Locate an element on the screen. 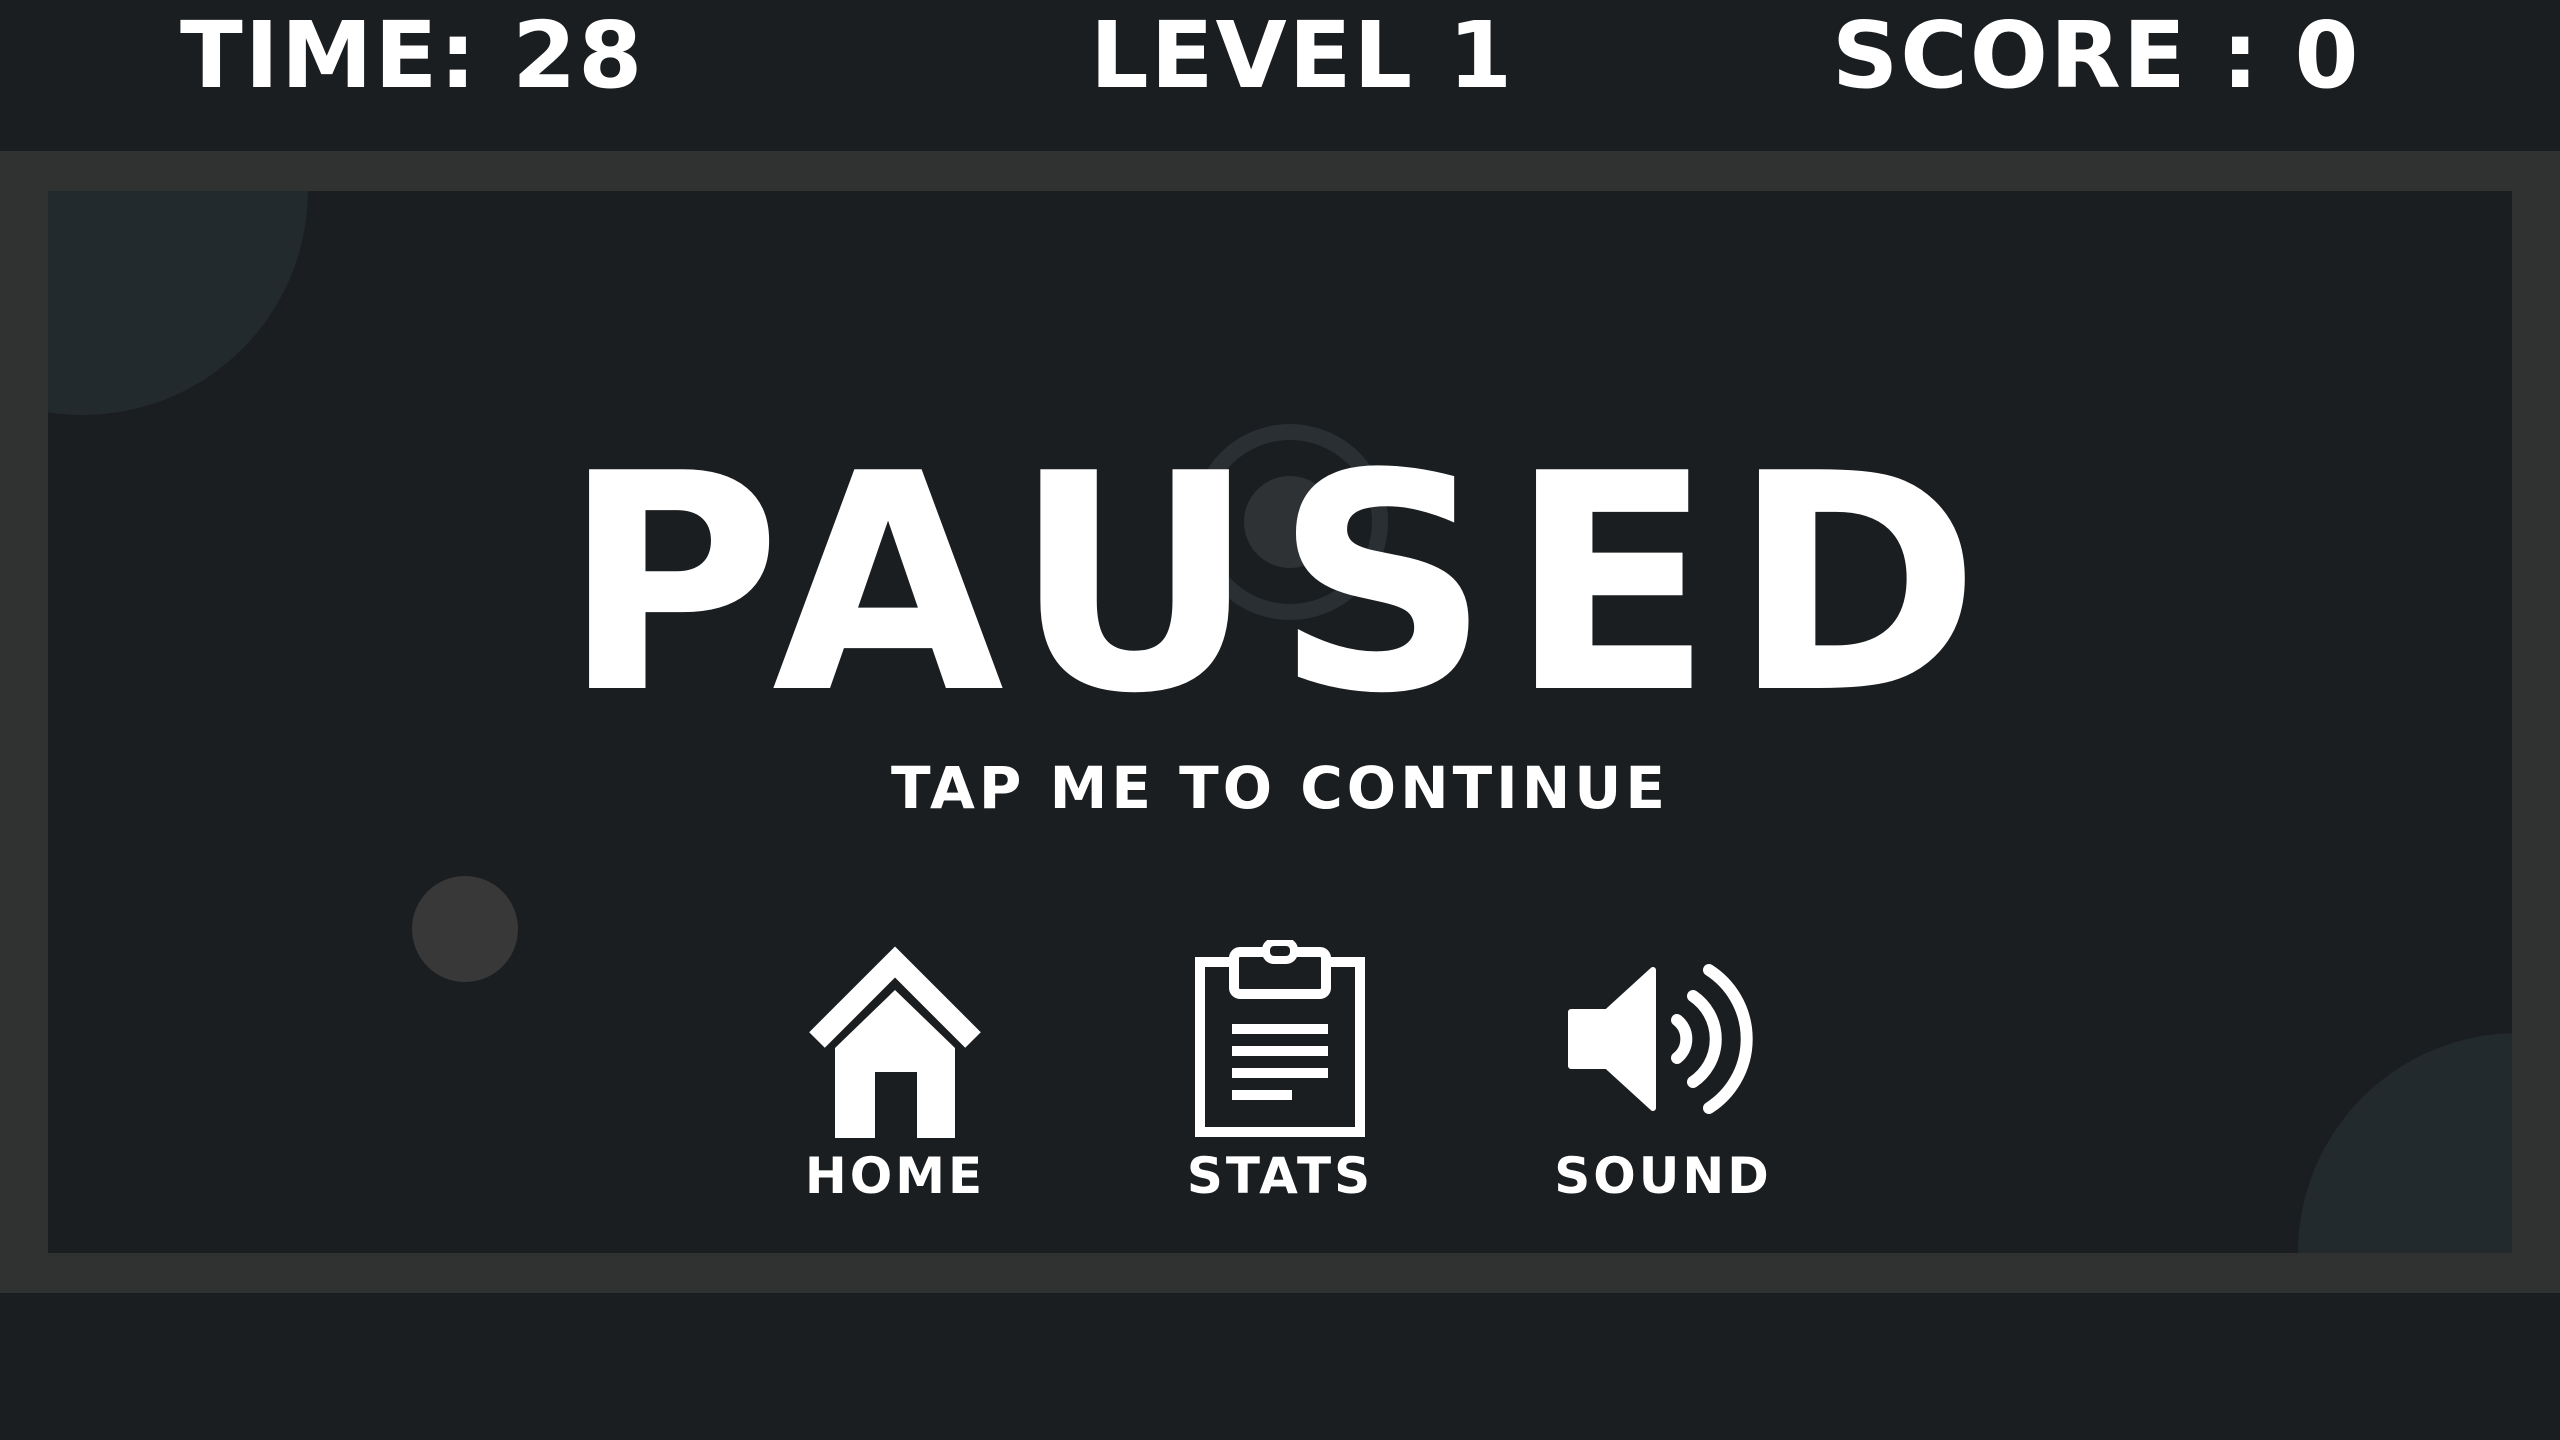 This screenshot has height=1440, width=2560. clipboard-icon is located at coordinates (1280, 1038).